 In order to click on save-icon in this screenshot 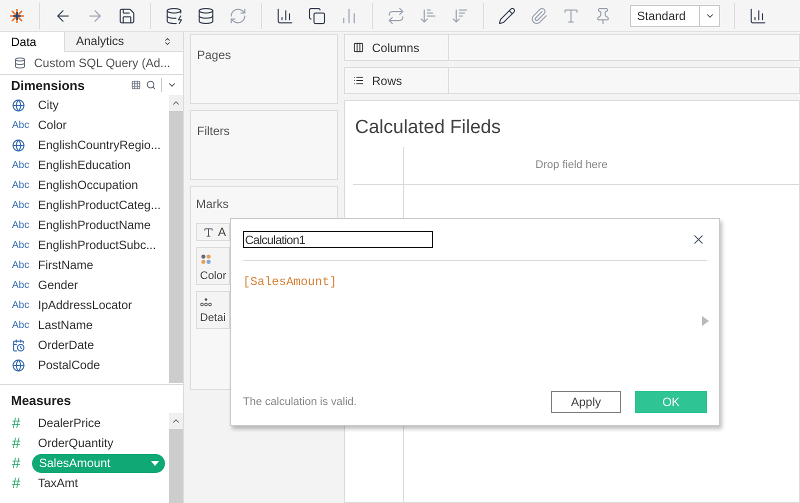, I will do `click(127, 15)`.